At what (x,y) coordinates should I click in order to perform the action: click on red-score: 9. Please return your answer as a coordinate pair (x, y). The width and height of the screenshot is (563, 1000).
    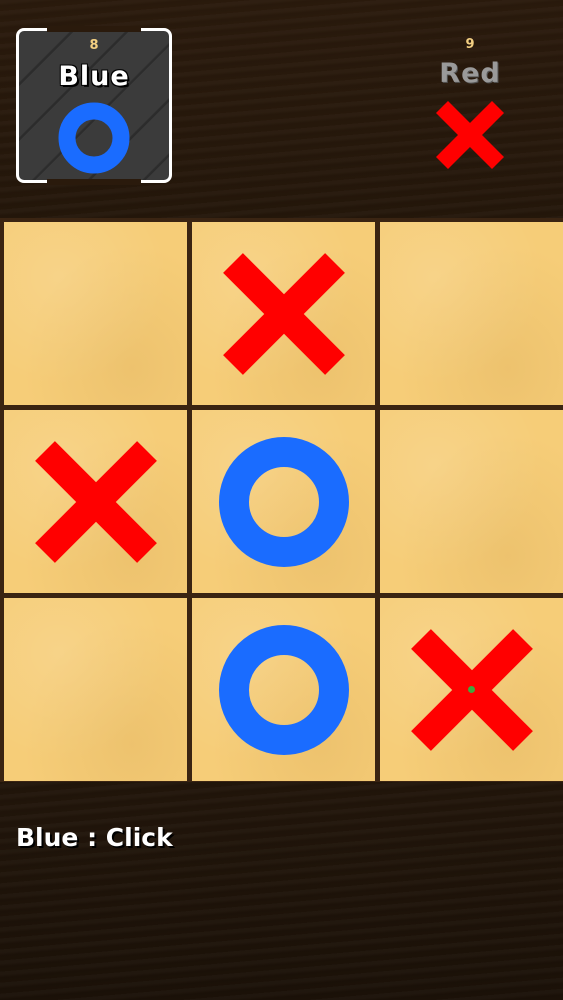
    Looking at the image, I should click on (470, 44).